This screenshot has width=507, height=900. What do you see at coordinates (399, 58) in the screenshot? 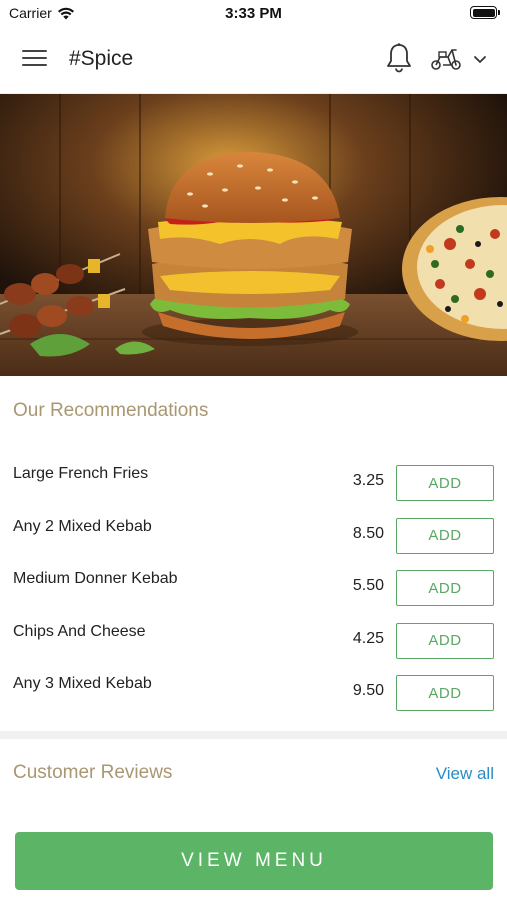
I see `bell-icon` at bounding box center [399, 58].